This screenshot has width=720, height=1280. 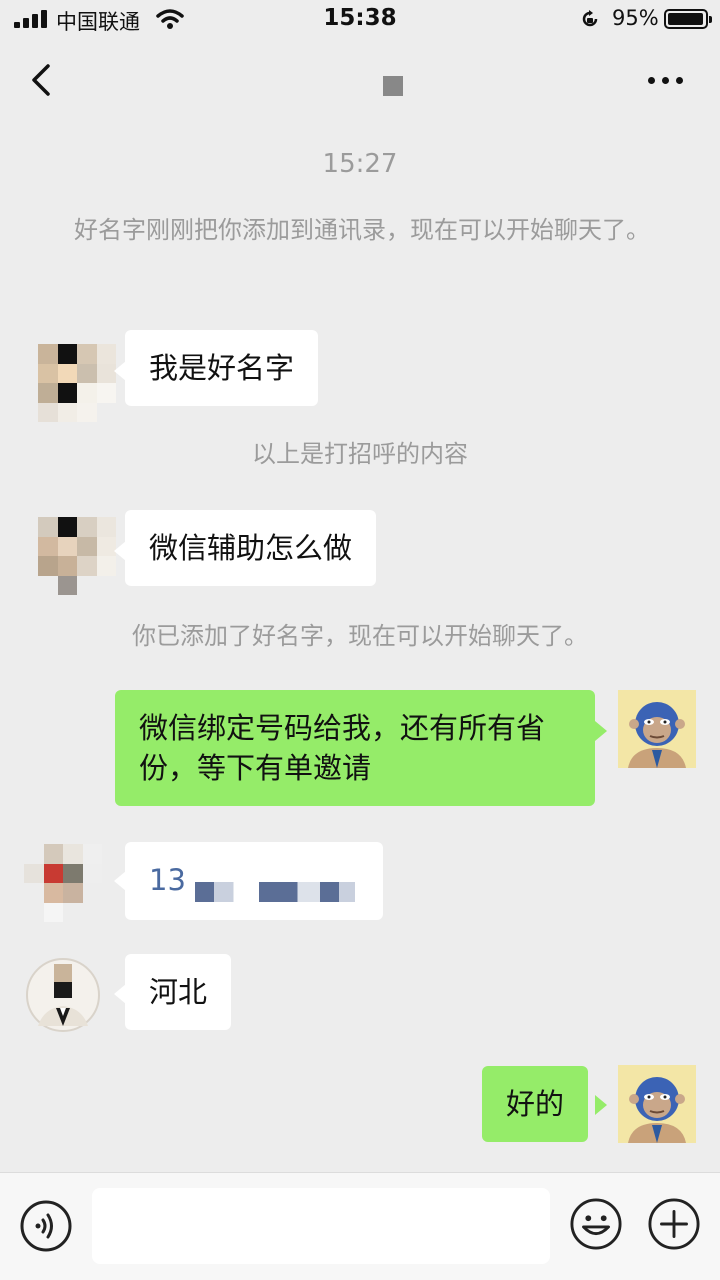 What do you see at coordinates (178, 992) in the screenshot?
I see `message-bubble-incoming: 河北` at bounding box center [178, 992].